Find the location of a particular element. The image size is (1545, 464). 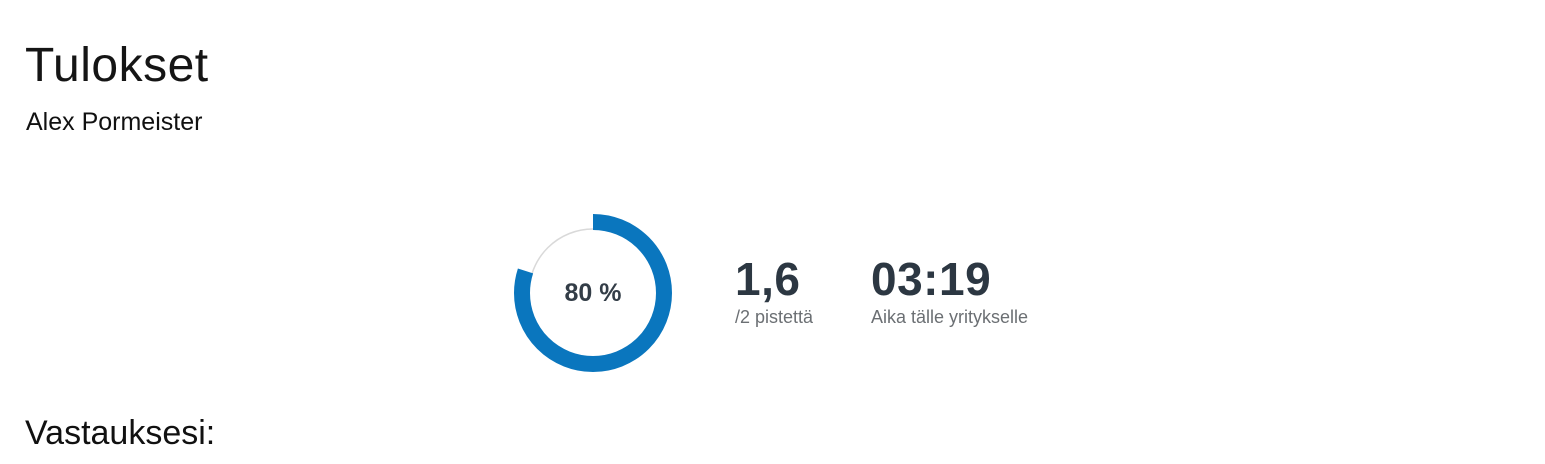

page-title: Tulokset is located at coordinates (117, 65).